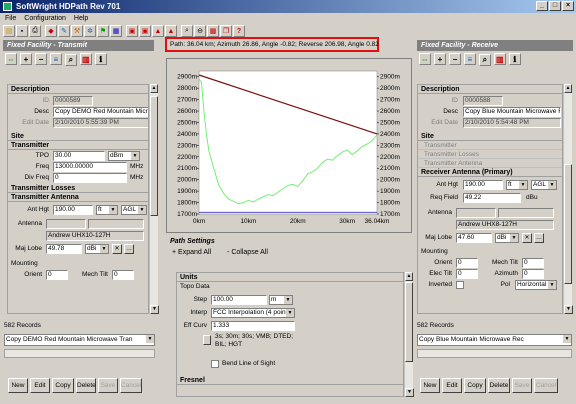 This screenshot has width=576, height=404. What do you see at coordinates (100, 112) in the screenshot?
I see `desc-field: Copy DEMO Red Mountain Microv` at bounding box center [100, 112].